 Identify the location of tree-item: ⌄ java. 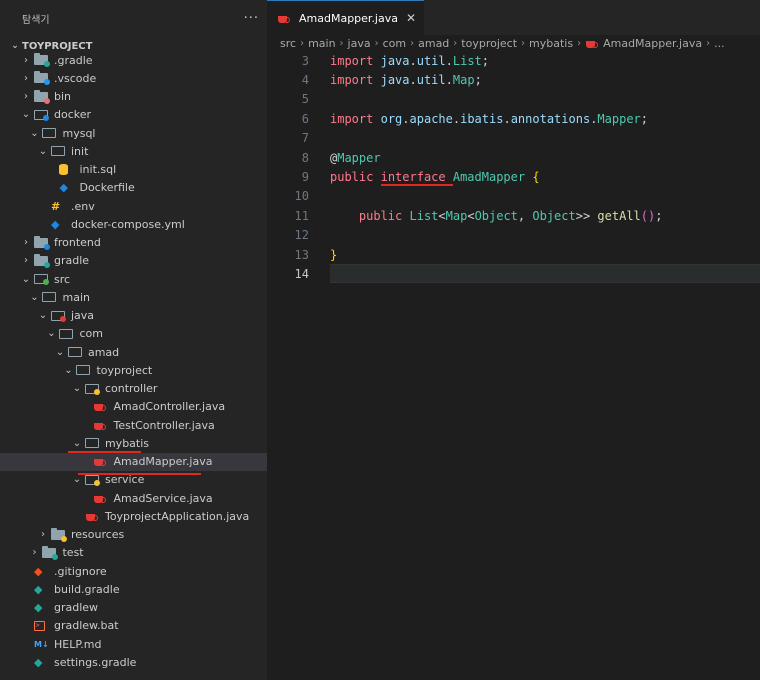
(133, 316).